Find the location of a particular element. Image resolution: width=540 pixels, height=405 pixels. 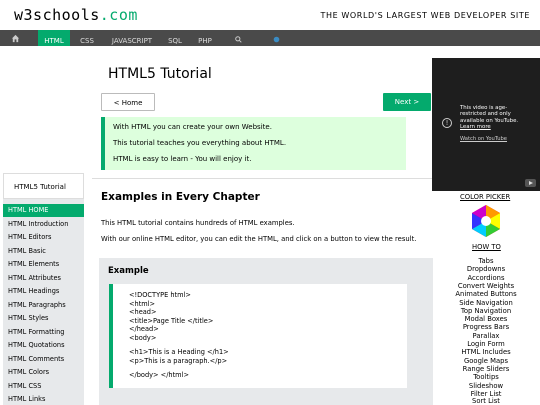

globe-icon is located at coordinates (276, 38).